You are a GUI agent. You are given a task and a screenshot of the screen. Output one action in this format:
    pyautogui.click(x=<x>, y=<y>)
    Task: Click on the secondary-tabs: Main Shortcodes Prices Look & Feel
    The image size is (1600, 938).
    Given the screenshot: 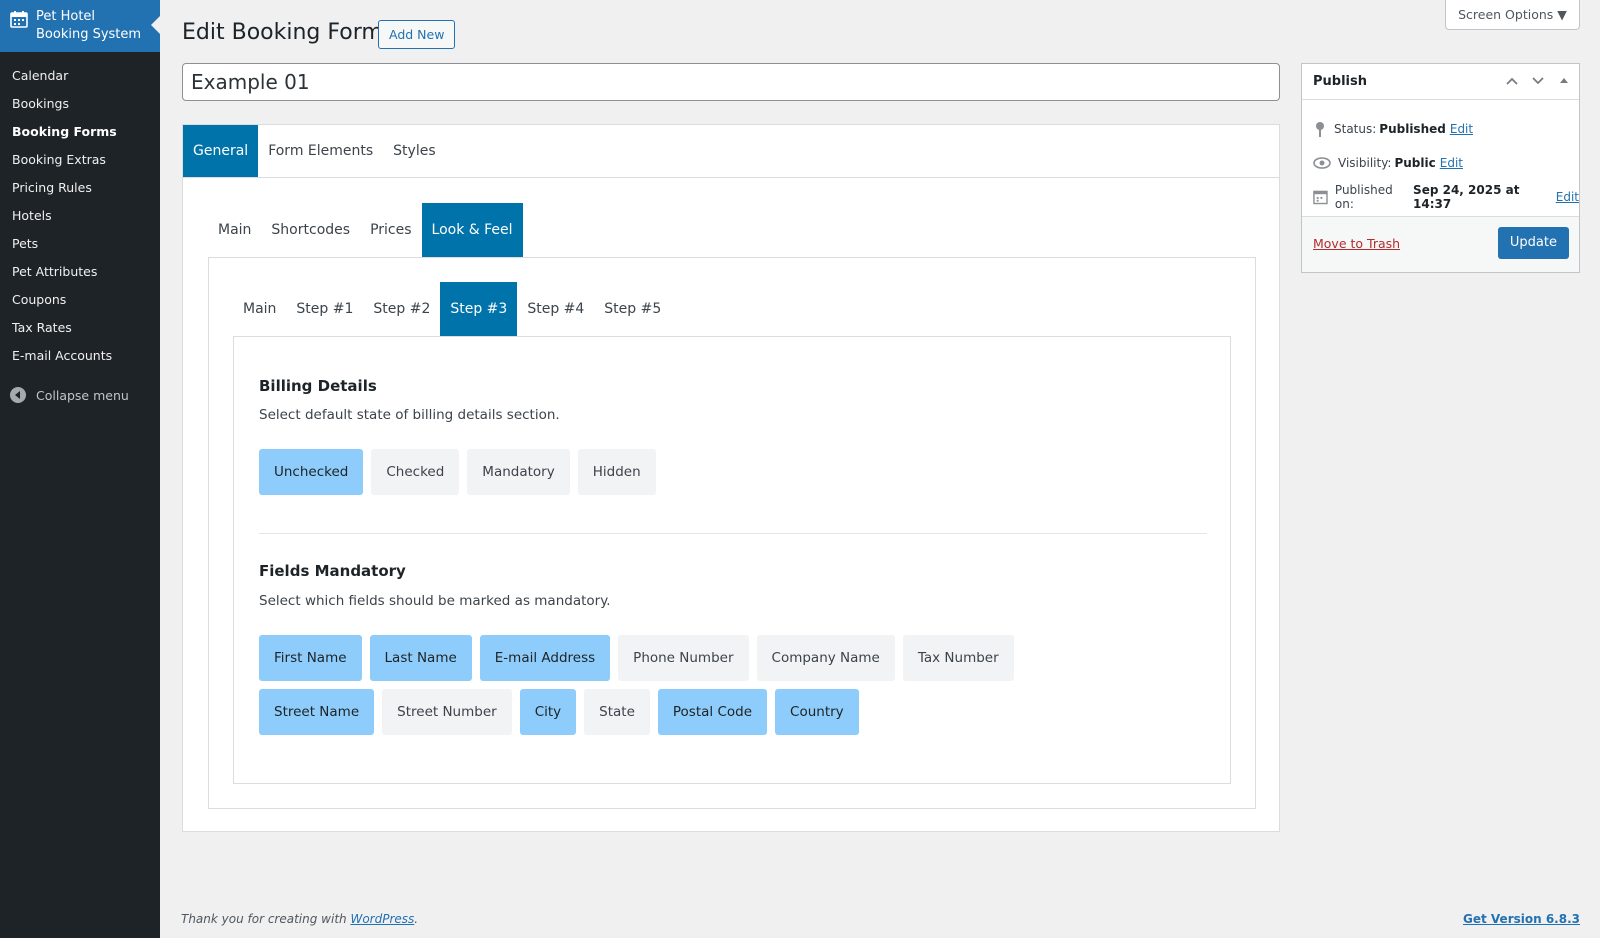 What is the action you would take?
    pyautogui.click(x=365, y=230)
    